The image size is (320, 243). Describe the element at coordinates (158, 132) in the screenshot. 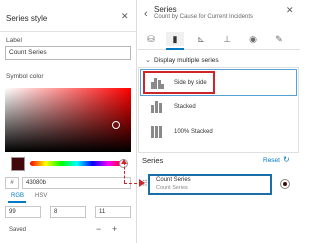

I see `percent-stacked-icon` at that location.